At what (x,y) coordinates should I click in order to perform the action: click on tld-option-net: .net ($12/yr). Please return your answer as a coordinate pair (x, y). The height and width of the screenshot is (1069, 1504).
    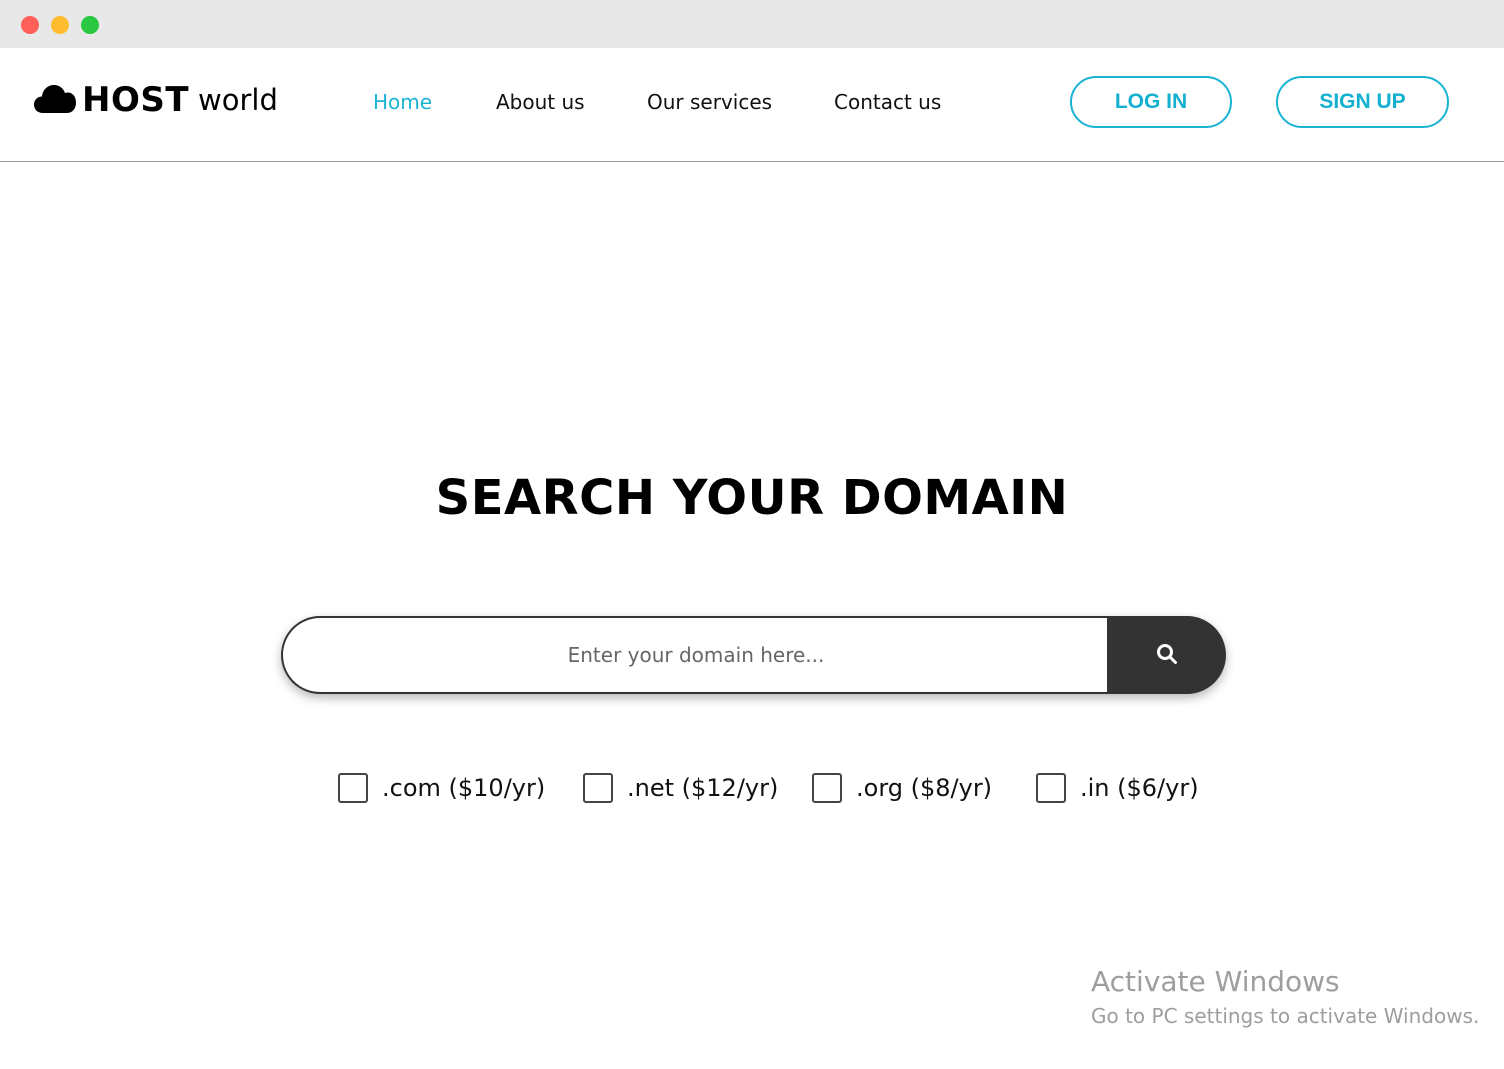
    Looking at the image, I should click on (680, 788).